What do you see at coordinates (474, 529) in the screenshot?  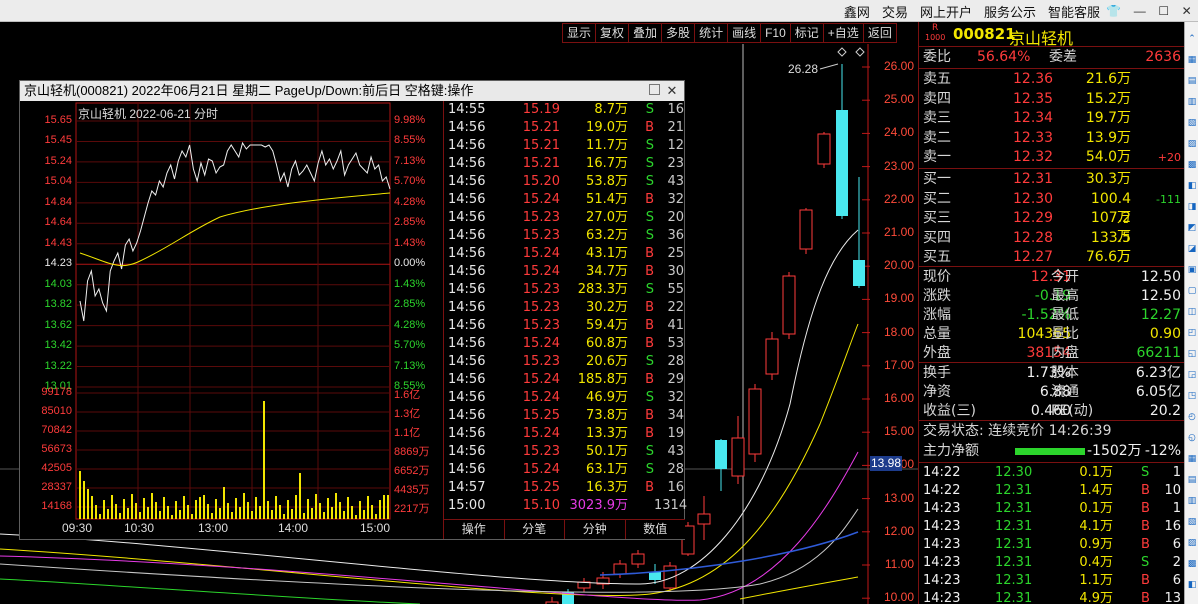 I see `tab-operate: 操作` at bounding box center [474, 529].